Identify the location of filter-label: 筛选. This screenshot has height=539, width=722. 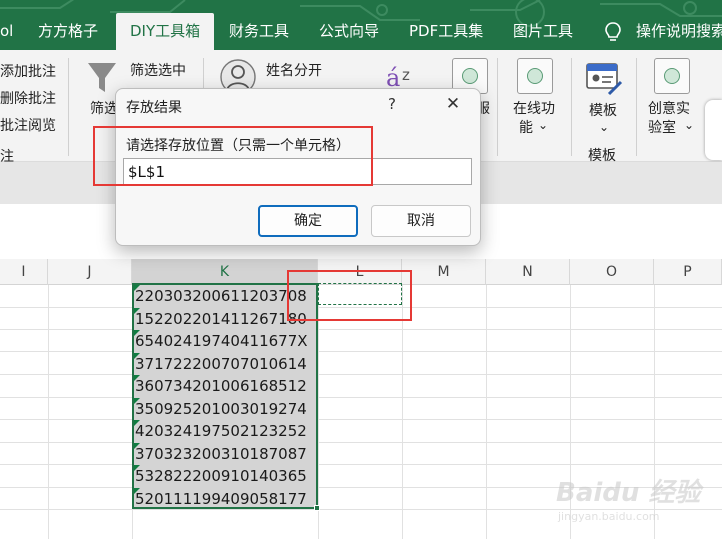
(104, 108).